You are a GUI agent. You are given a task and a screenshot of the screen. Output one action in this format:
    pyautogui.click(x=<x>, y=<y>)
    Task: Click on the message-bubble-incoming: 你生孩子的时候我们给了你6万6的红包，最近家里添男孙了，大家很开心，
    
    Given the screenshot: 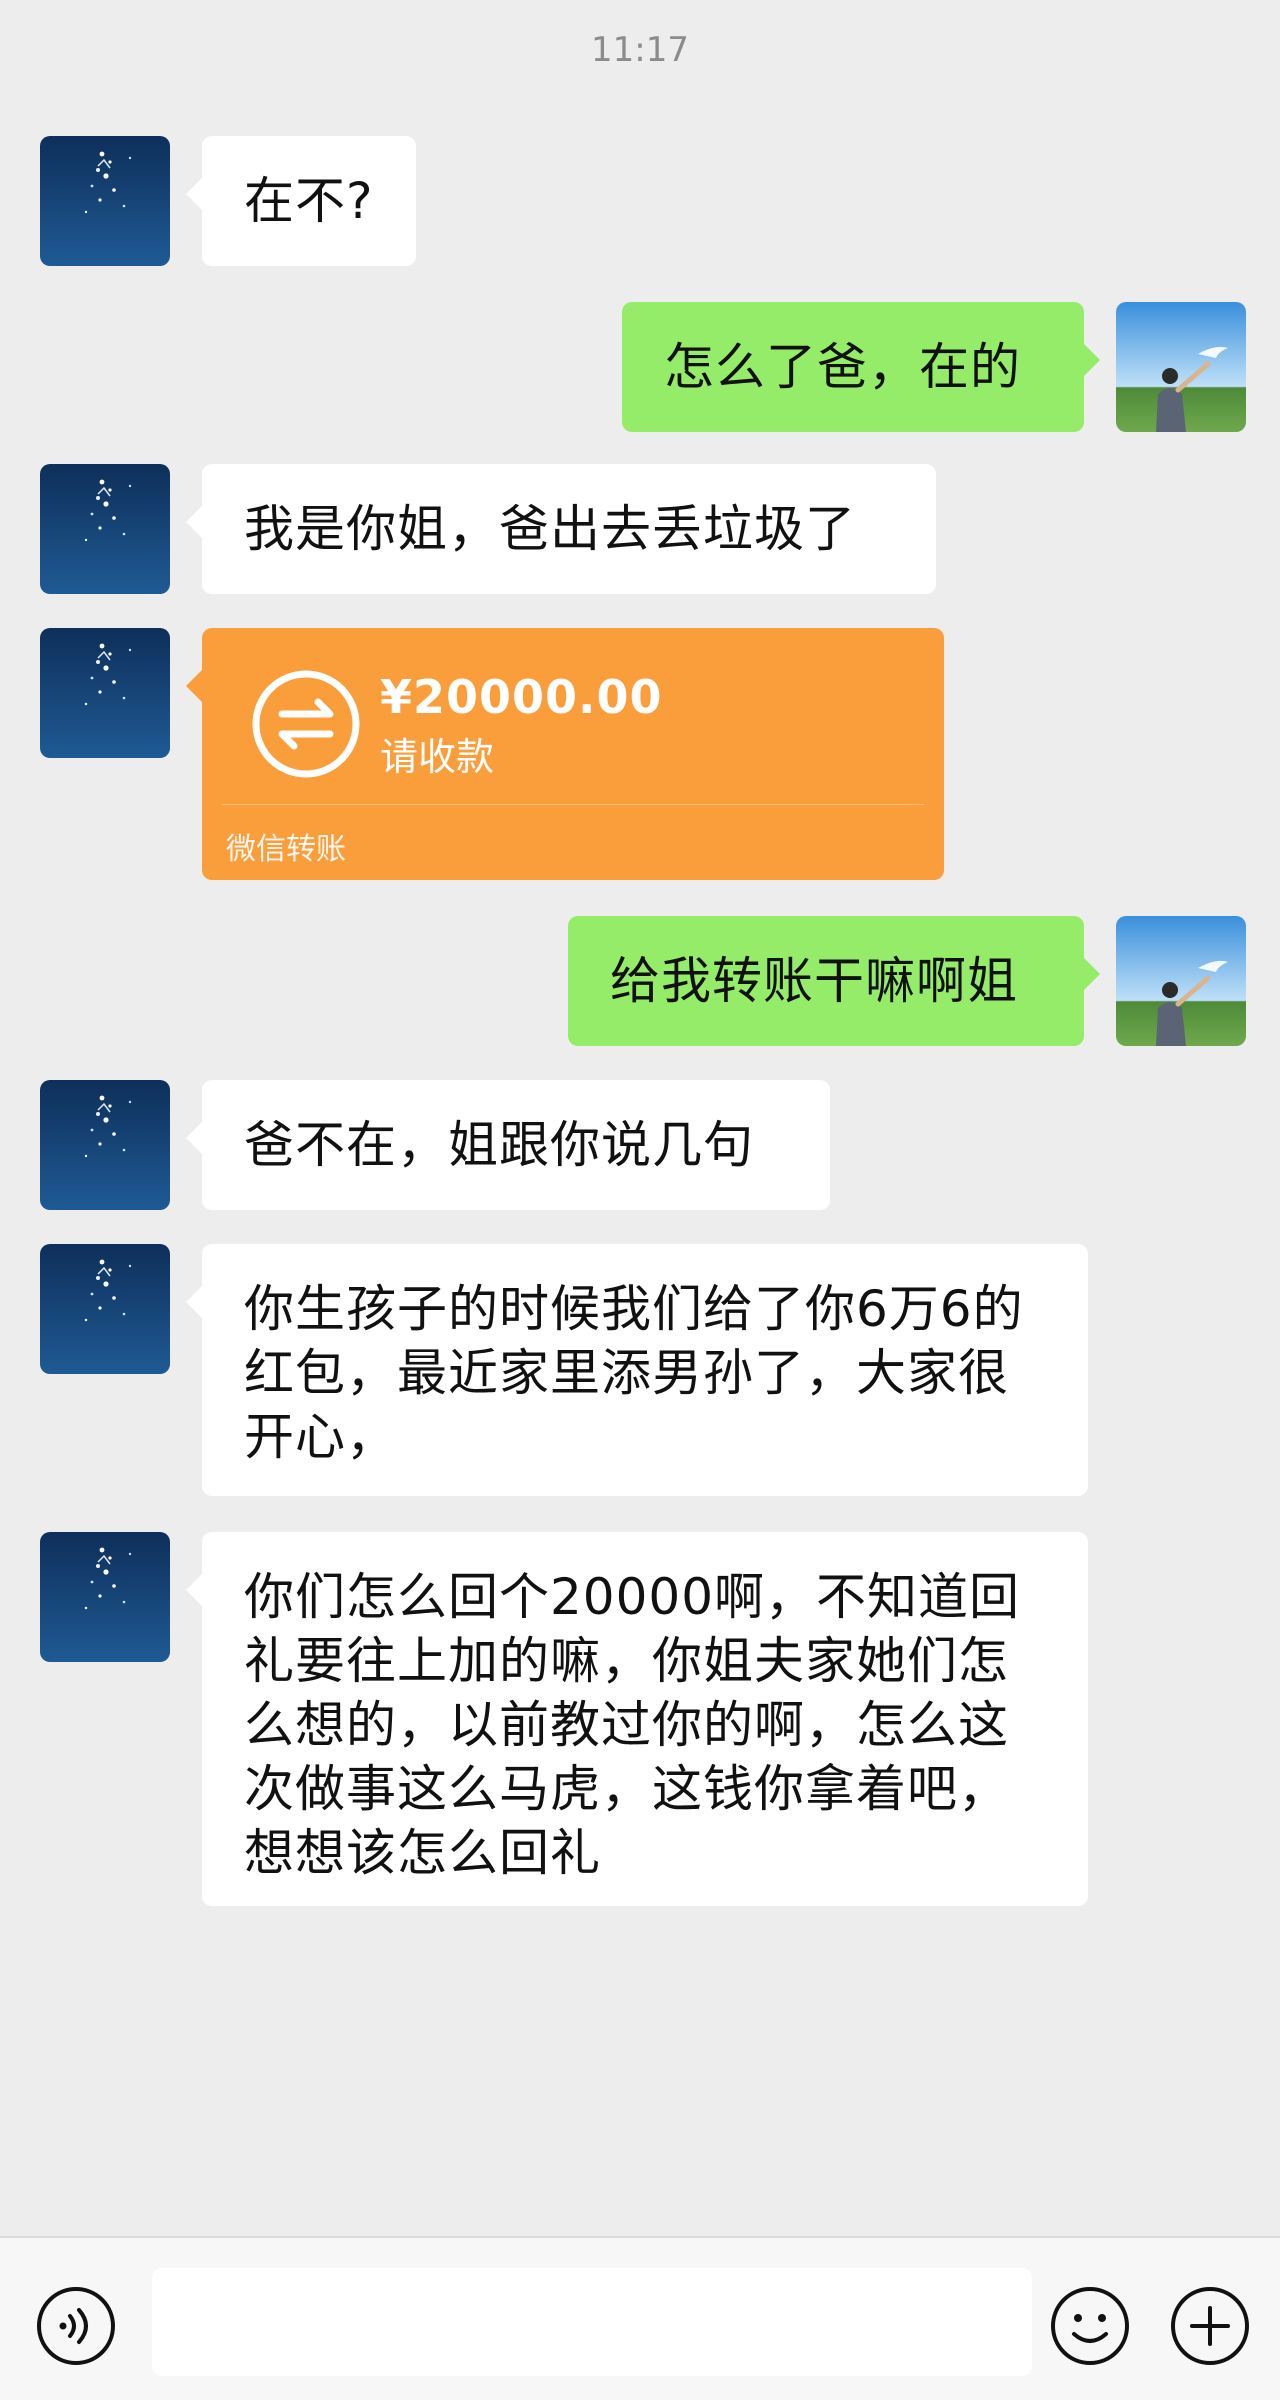 What is the action you would take?
    pyautogui.click(x=637, y=1370)
    